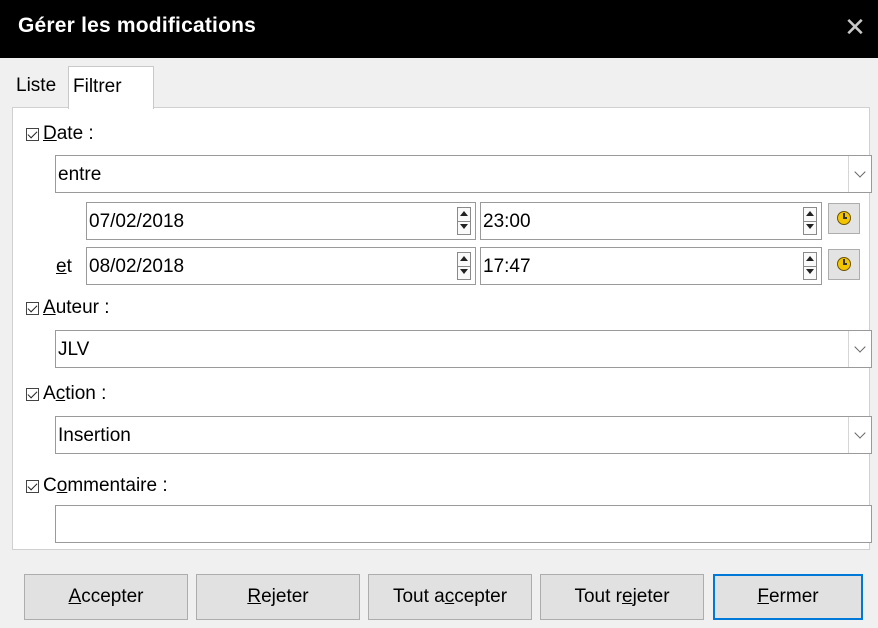 The height and width of the screenshot is (628, 878). Describe the element at coordinates (111, 87) in the screenshot. I see `tab-filtrer: Filtrer` at that location.